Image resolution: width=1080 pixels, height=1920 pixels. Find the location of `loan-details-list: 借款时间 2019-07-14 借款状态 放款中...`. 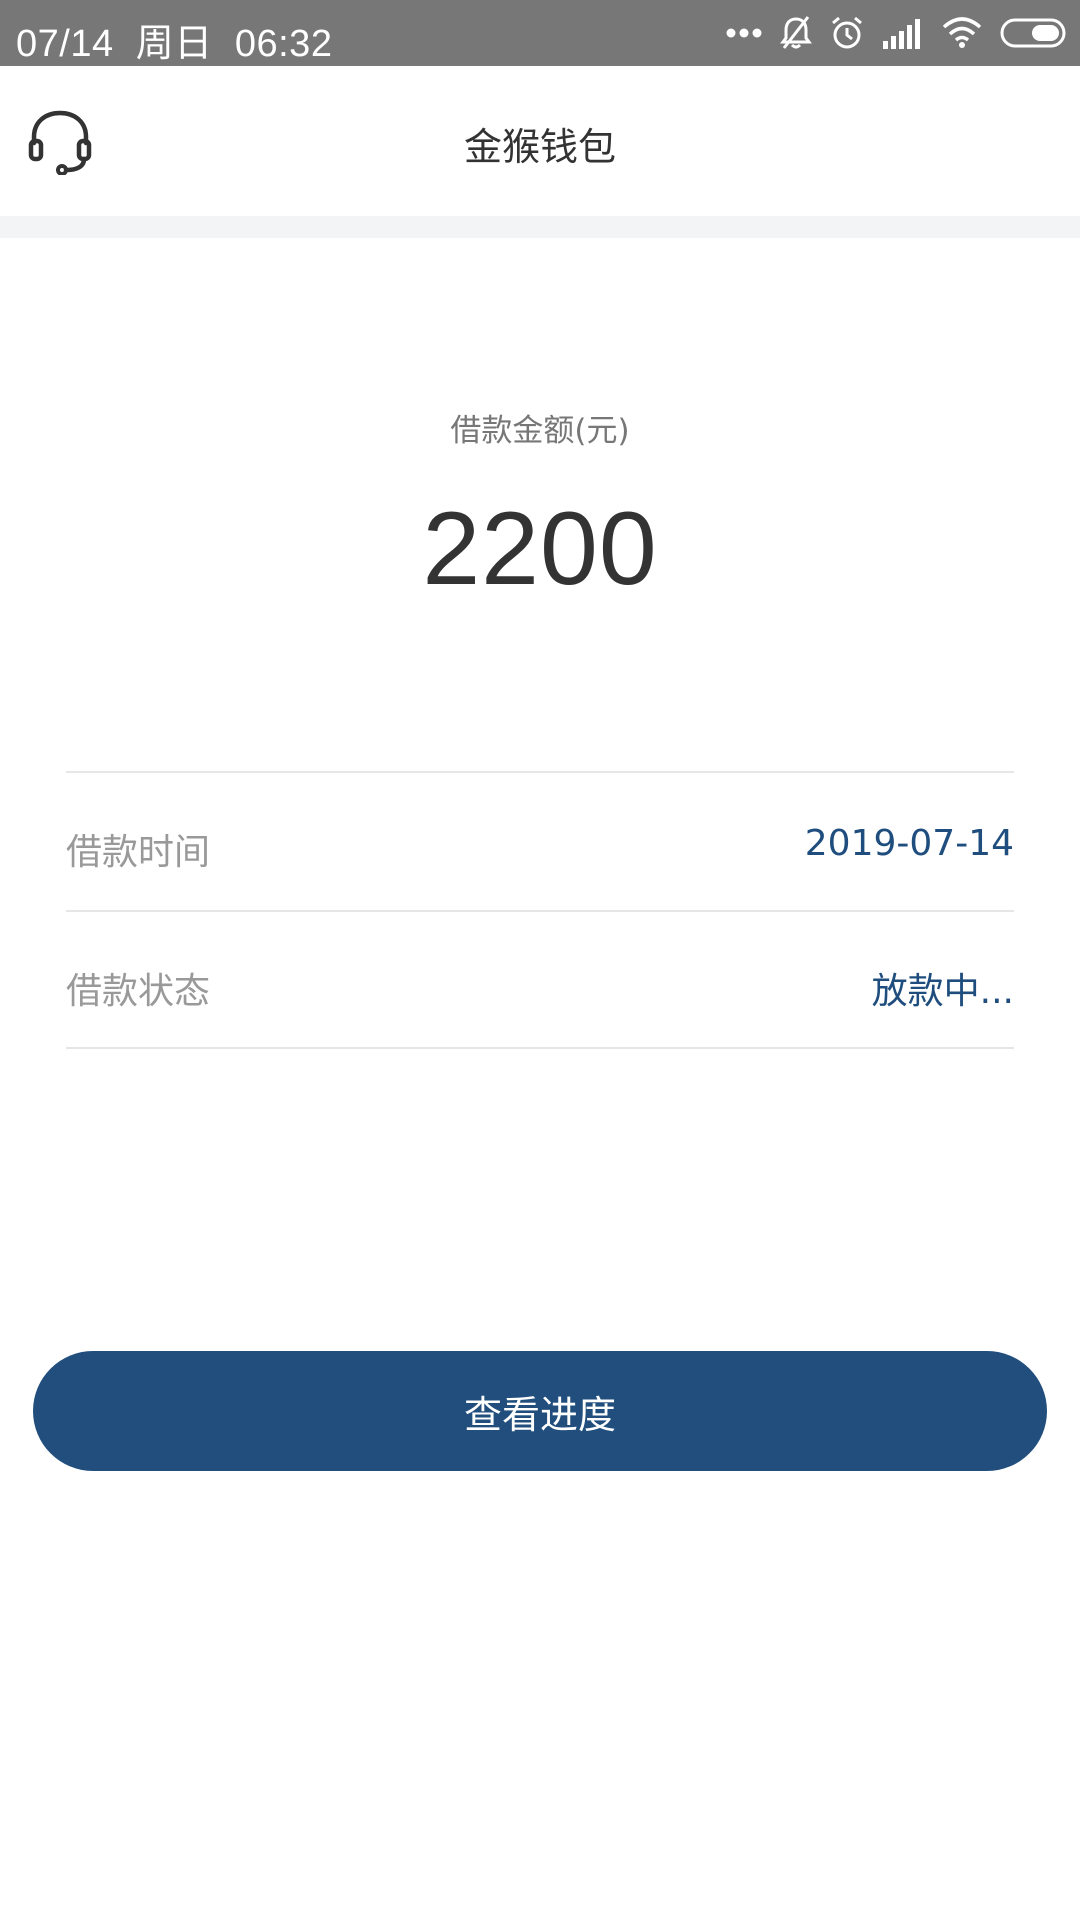

loan-details-list: 借款时间 2019-07-14 借款状态 放款中... is located at coordinates (540, 910).